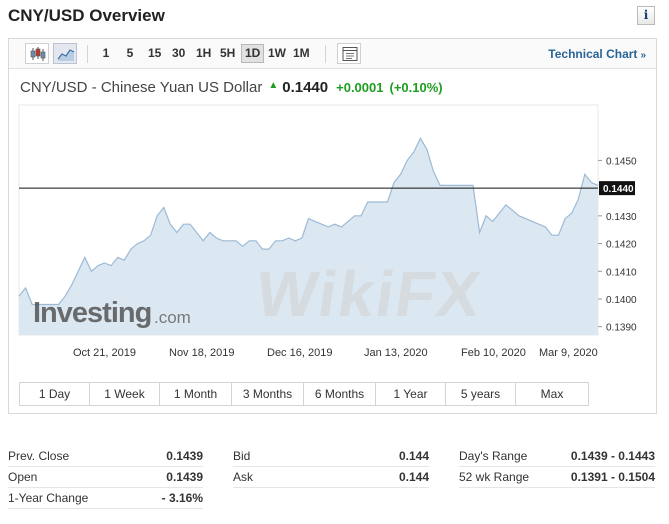 Image resolution: width=669 pixels, height=524 pixels. Describe the element at coordinates (331, 456) in the screenshot. I see `stat-bid: Bid 0.144` at that location.